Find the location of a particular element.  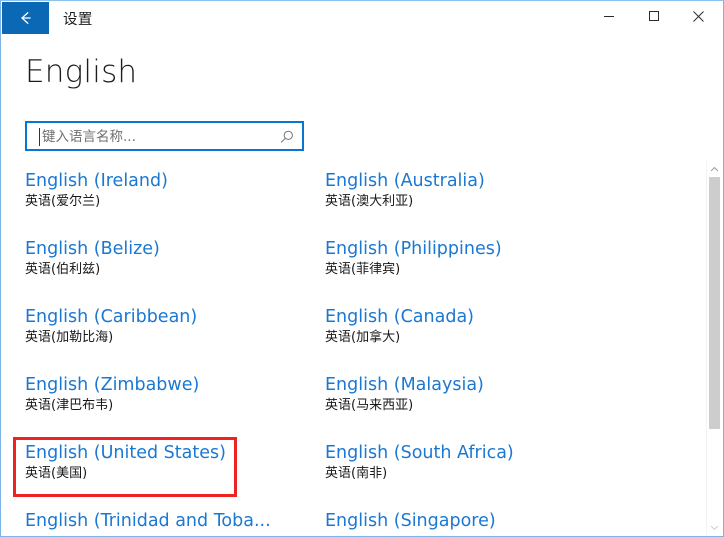

back-button is located at coordinates (25, 18).